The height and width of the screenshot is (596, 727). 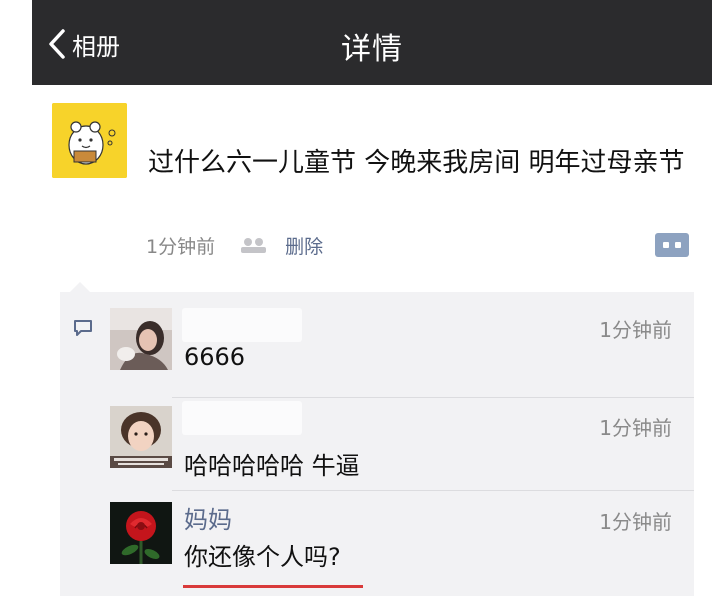 What do you see at coordinates (416, 163) in the screenshot?
I see `post-text: 过什么六一儿童节 今晚来我房间 明年过母亲节` at bounding box center [416, 163].